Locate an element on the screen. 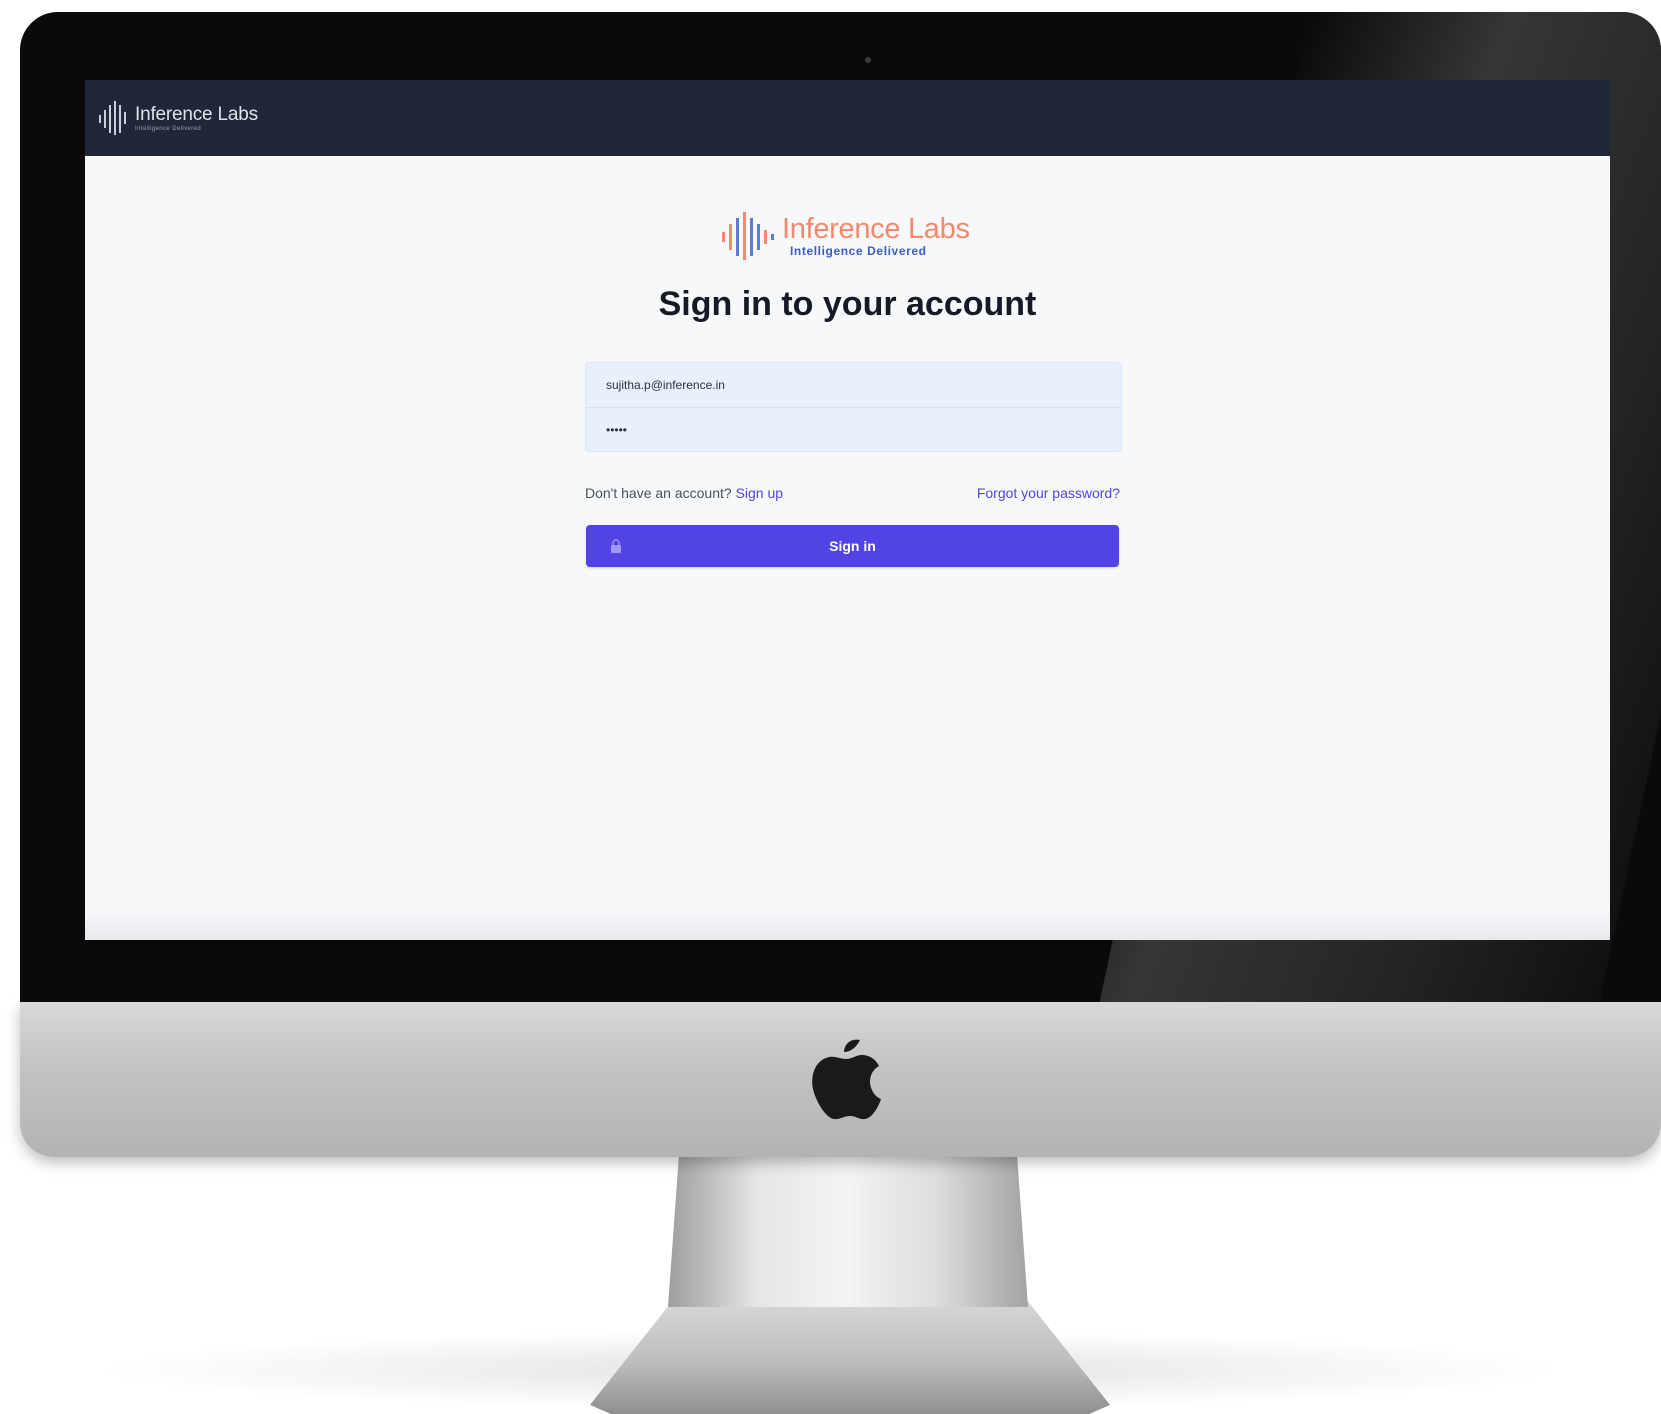 This screenshot has height=1414, width=1661. sign-in-button-label: Sign in is located at coordinates (852, 546).